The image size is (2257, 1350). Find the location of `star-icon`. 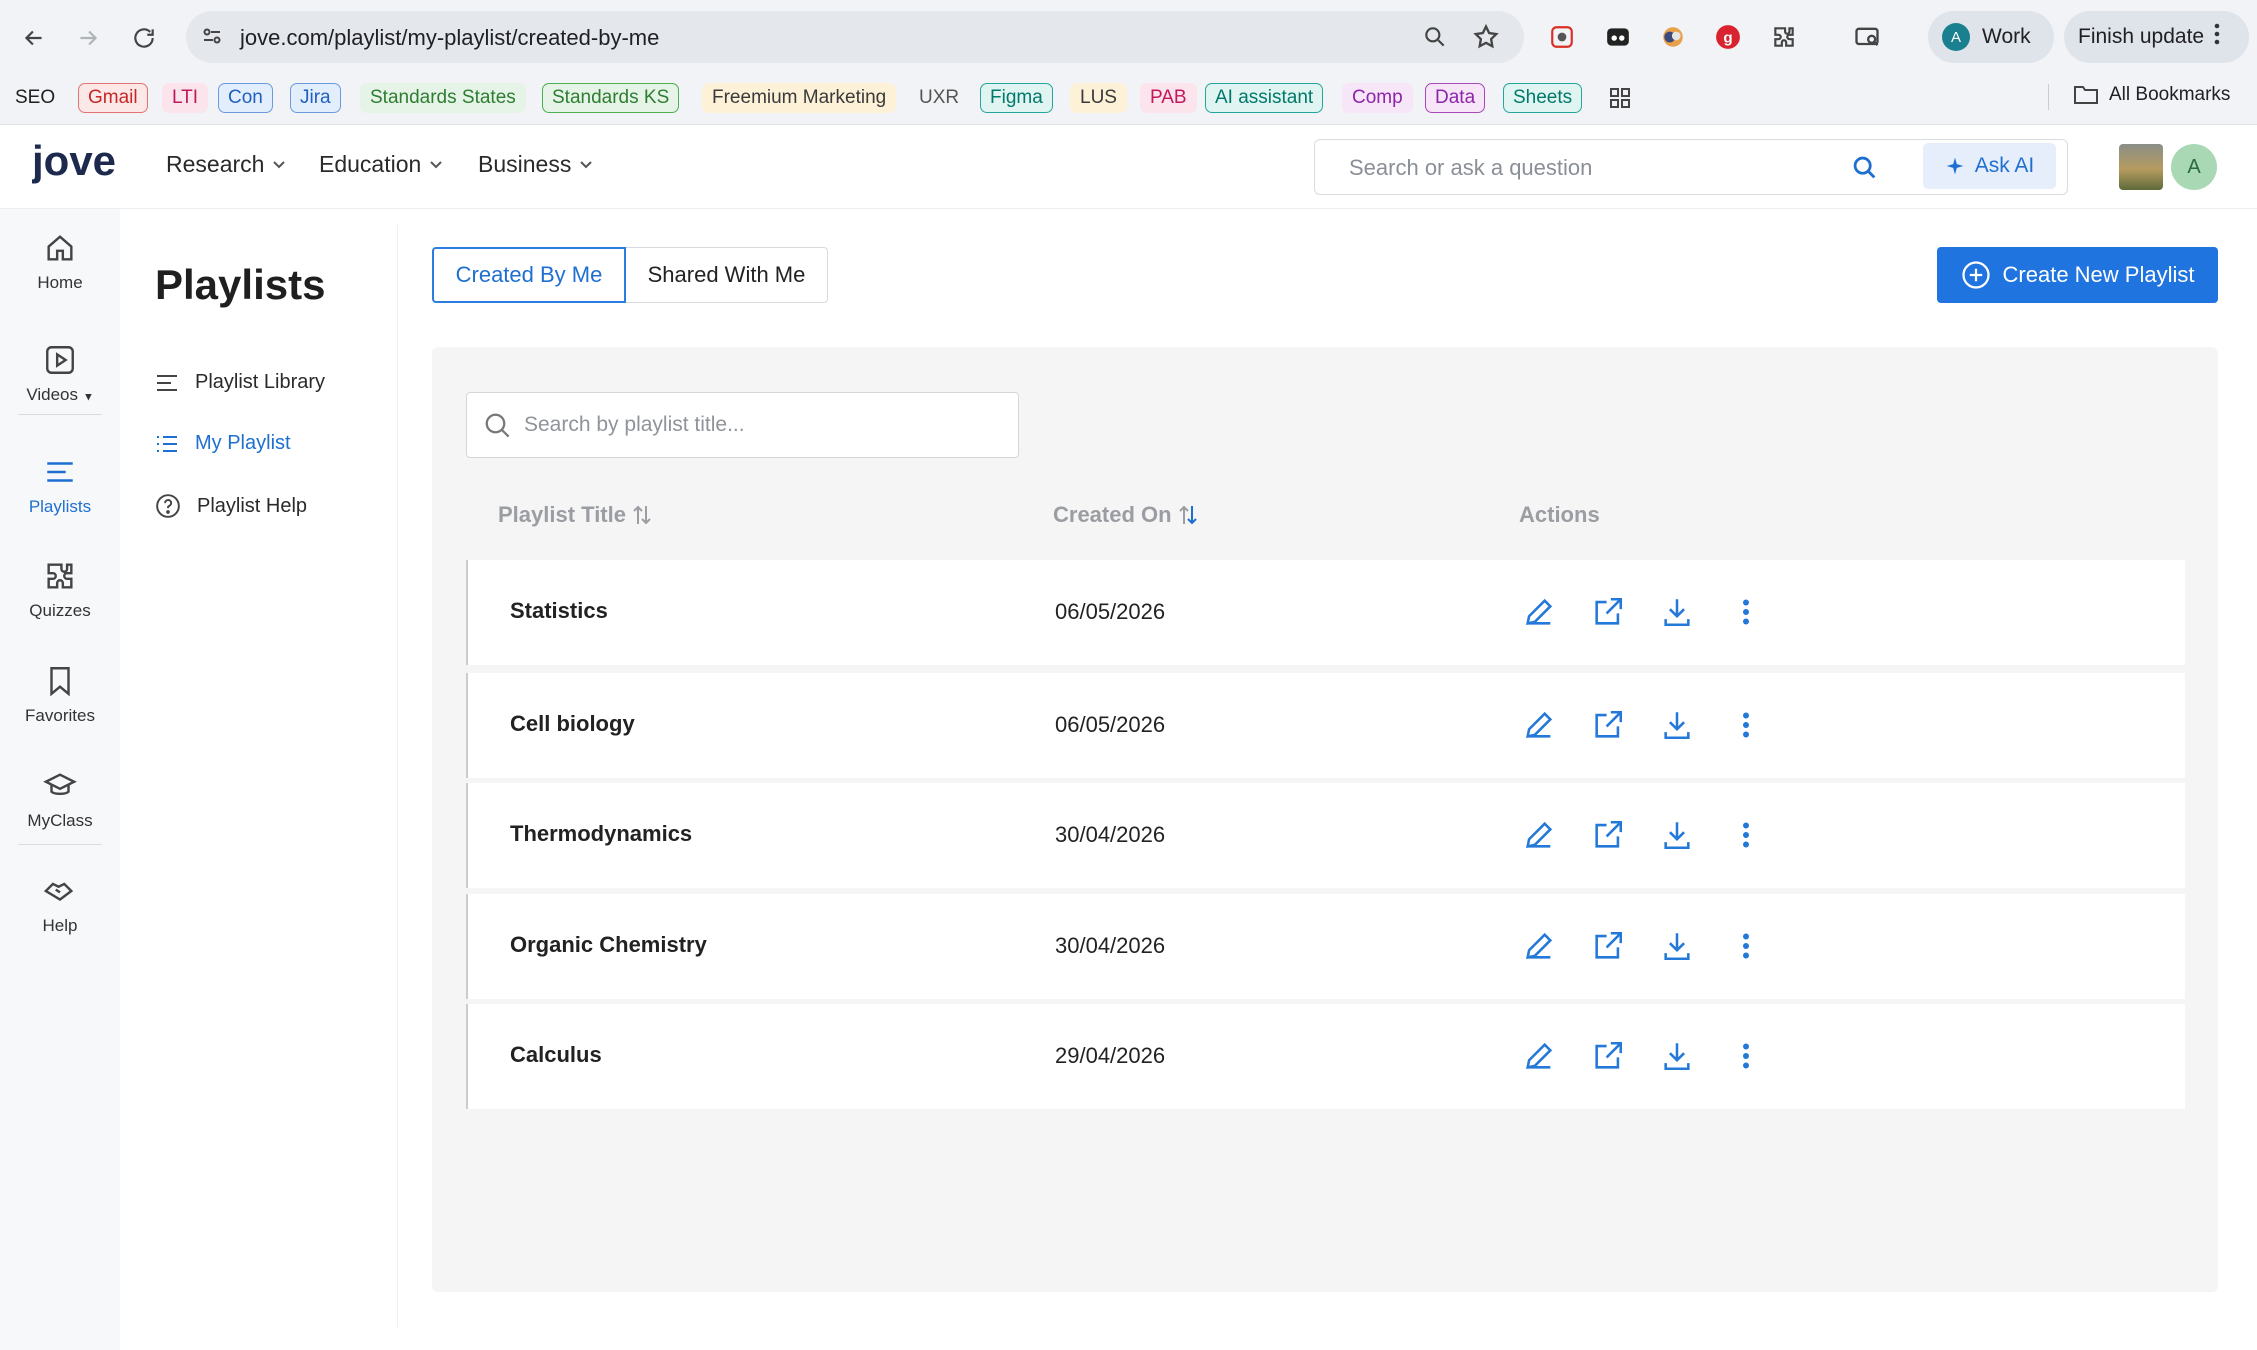

star-icon is located at coordinates (1486, 39).